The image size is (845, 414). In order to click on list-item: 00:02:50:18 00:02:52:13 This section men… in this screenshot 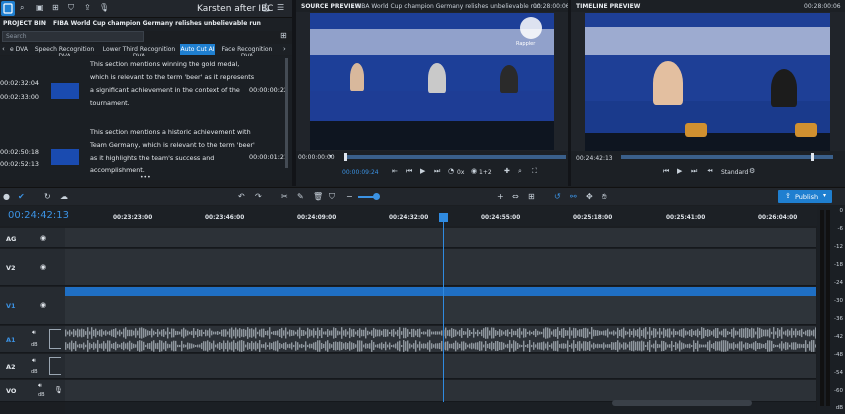, I will do `click(144, 153)`.